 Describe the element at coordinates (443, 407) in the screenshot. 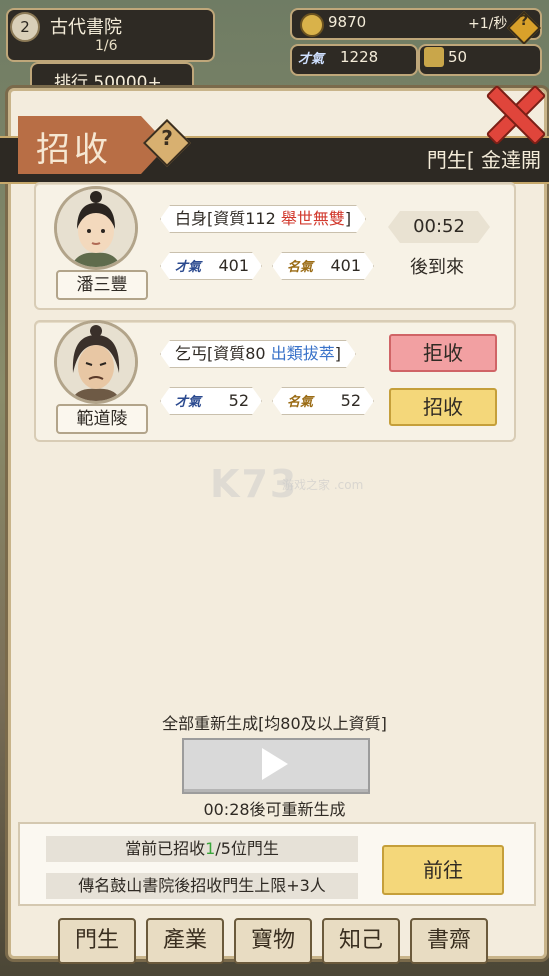

I see `accept-button: 招收` at that location.